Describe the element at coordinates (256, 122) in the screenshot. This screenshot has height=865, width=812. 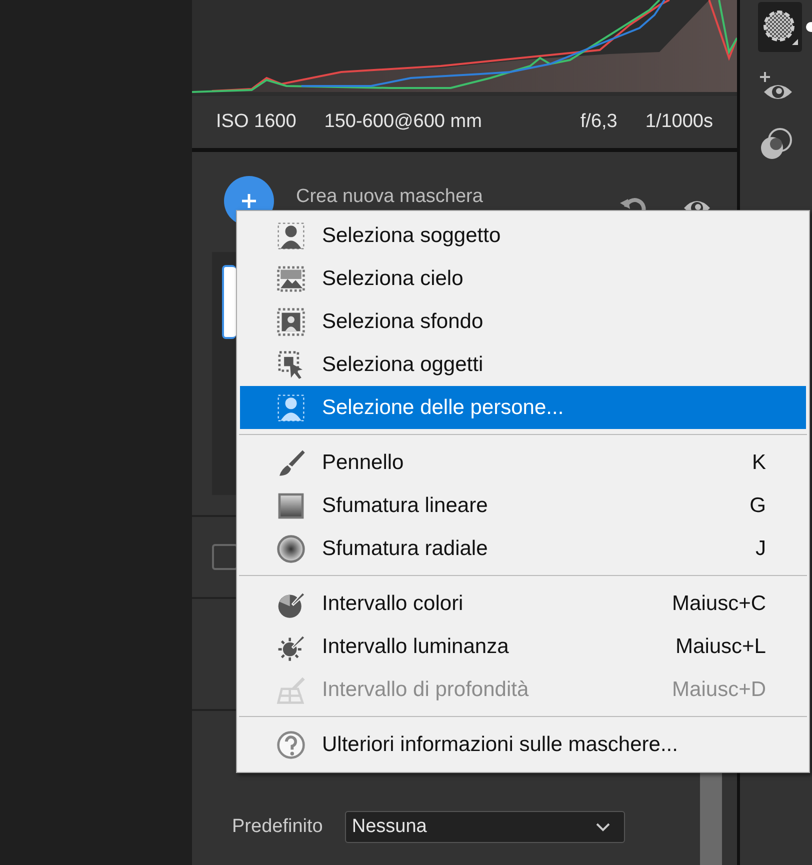
I see `iso-value: ISO 1600` at that location.